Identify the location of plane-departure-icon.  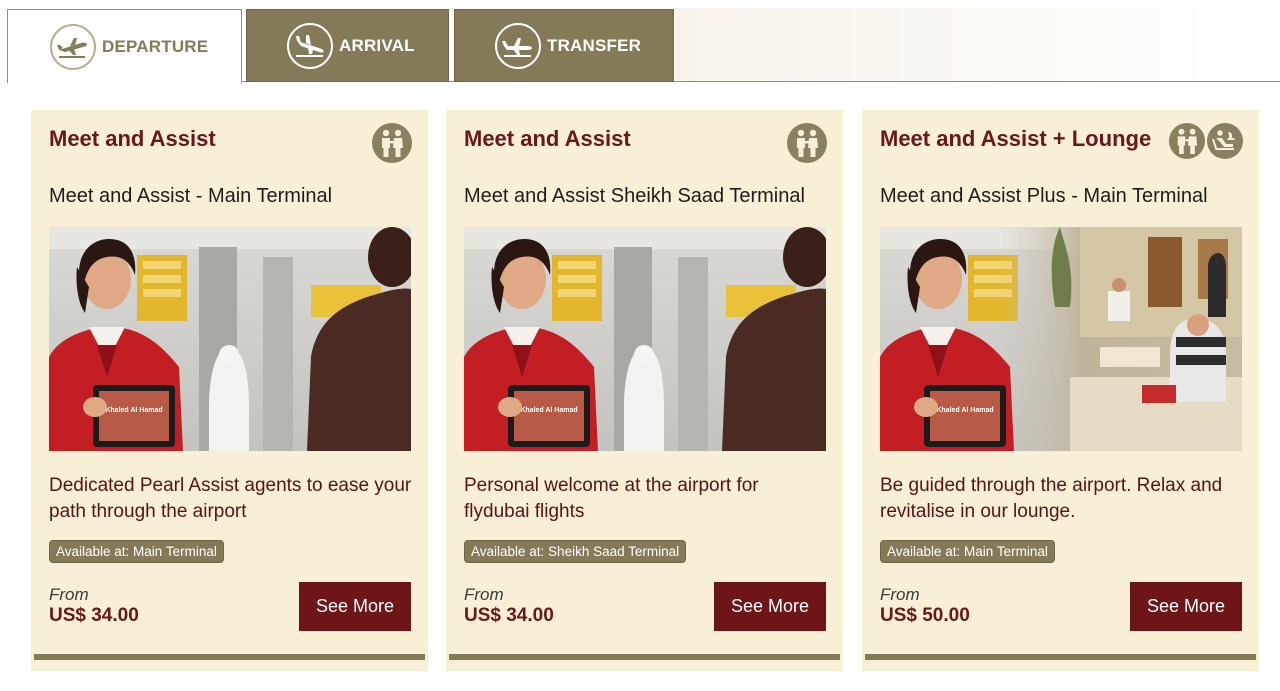
(73, 46).